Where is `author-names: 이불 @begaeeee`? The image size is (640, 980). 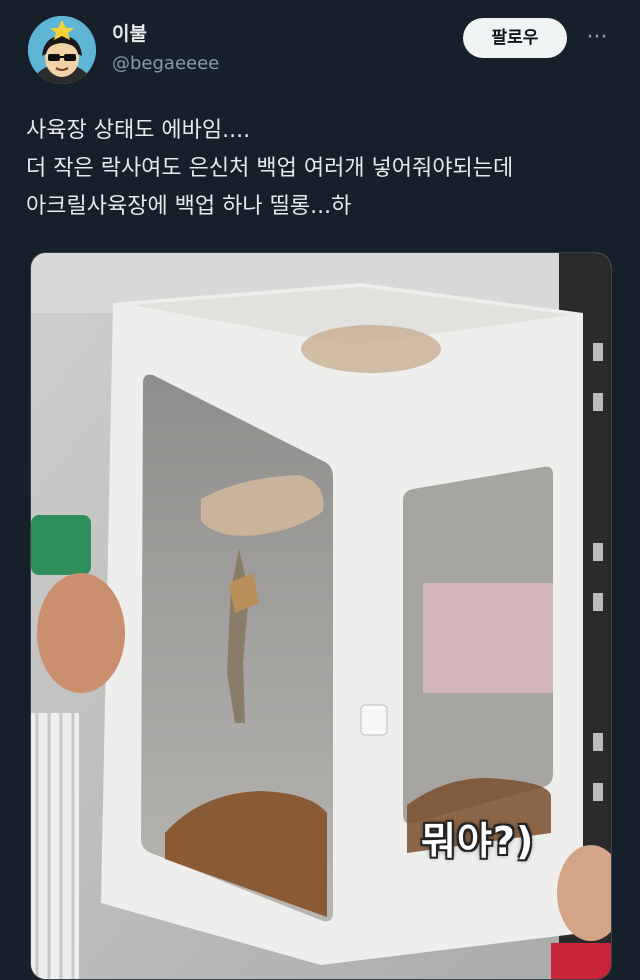 author-names: 이불 @begaeeee is located at coordinates (165, 50).